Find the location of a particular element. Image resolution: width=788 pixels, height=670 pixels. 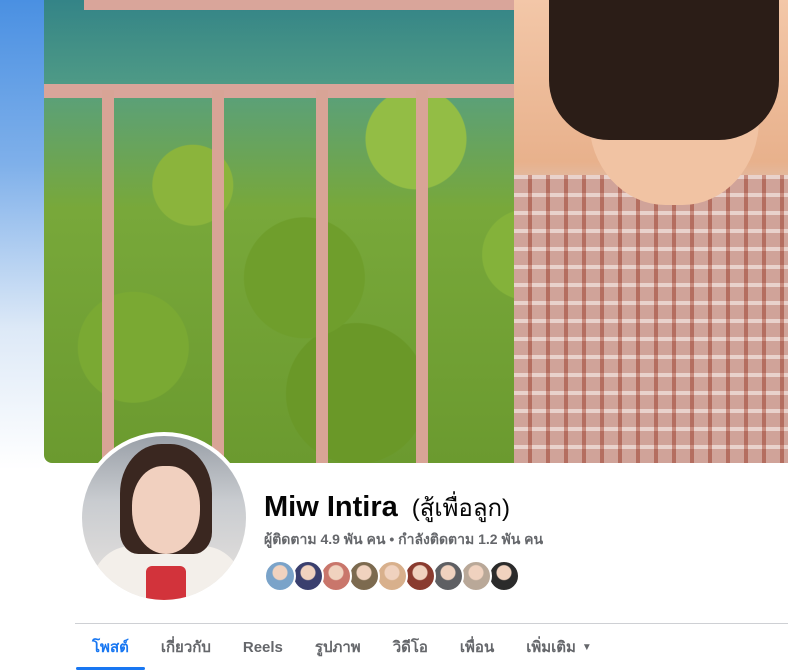

background-gradient is located at coordinates (22, 235).